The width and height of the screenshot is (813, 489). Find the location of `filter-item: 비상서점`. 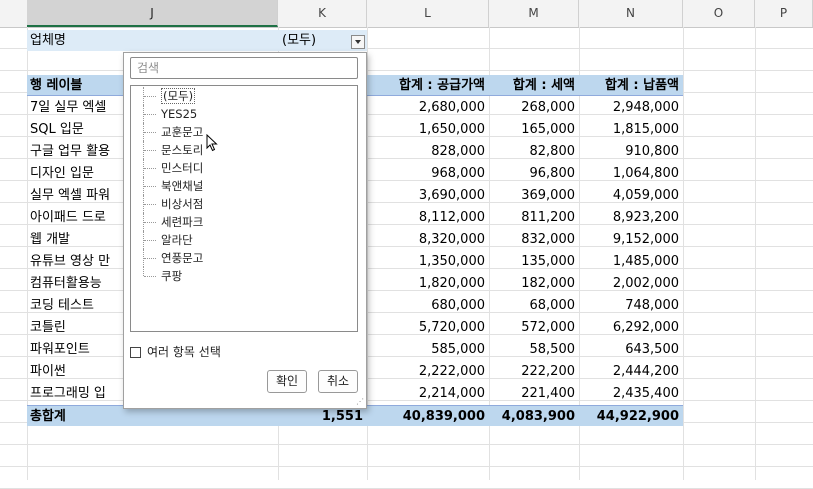

filter-item: 비상서점 is located at coordinates (171, 204).